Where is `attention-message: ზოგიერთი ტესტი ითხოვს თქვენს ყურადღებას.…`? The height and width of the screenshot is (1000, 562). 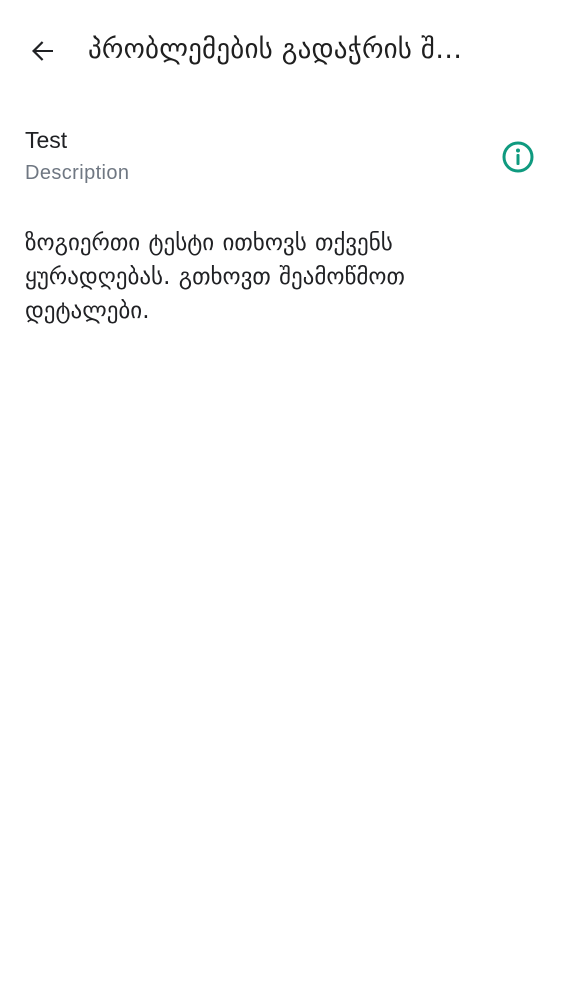
attention-message: ზოგიერთი ტესტი ითხოვს თქვენს ყურადღებას.… is located at coordinates (215, 277).